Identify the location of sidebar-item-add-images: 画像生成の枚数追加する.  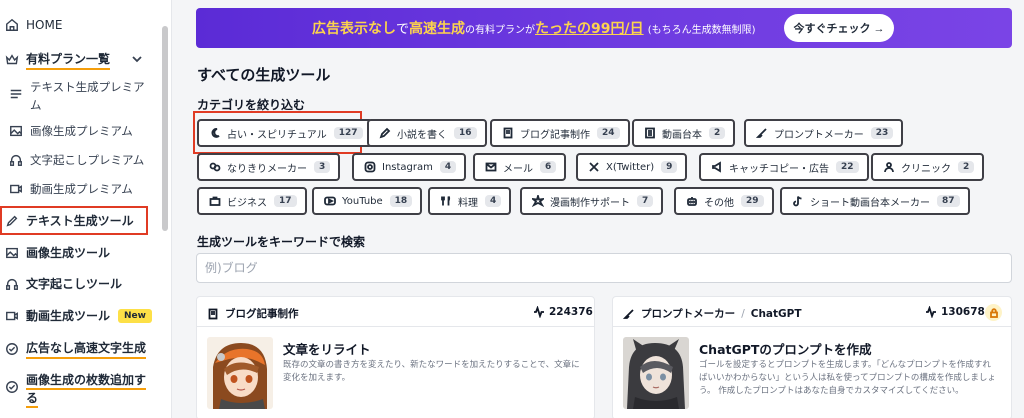
(75, 389).